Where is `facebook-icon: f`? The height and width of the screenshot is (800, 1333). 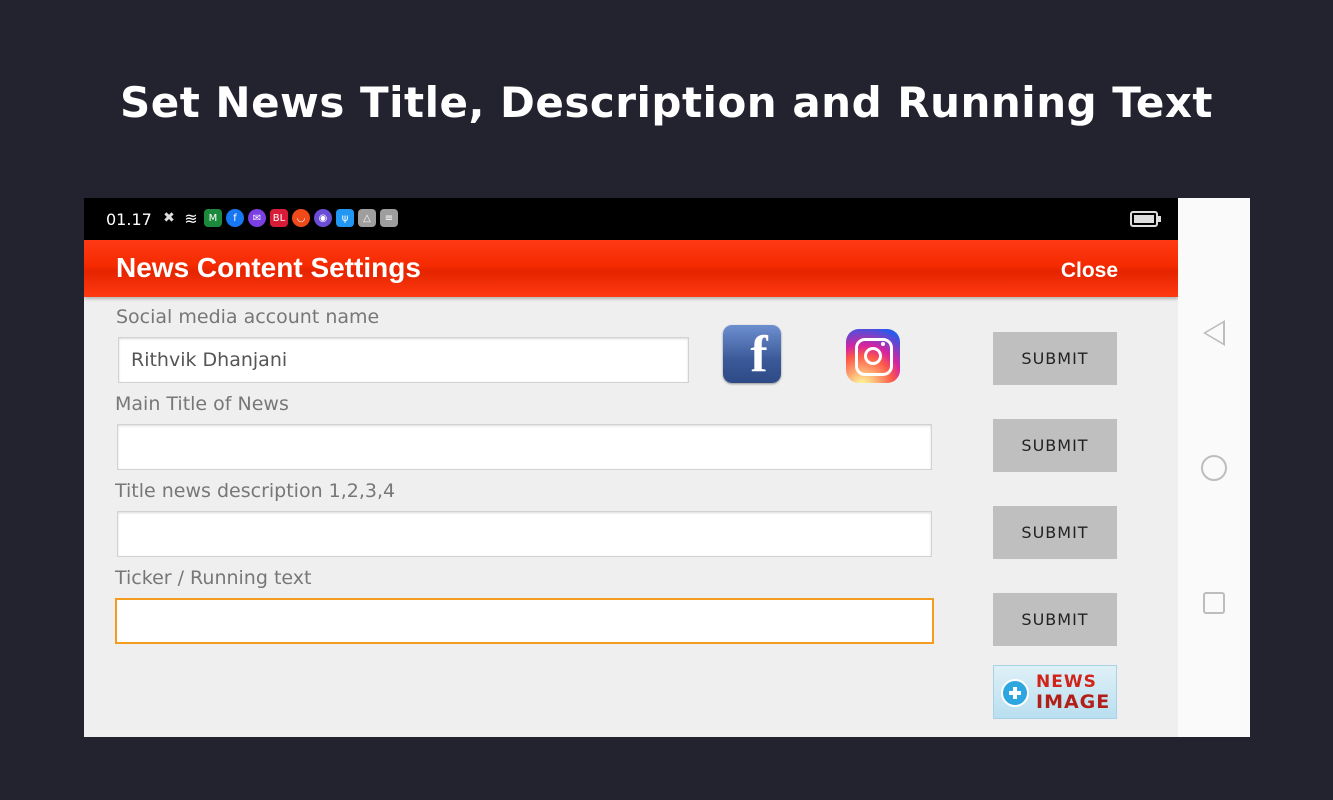 facebook-icon: f is located at coordinates (752, 354).